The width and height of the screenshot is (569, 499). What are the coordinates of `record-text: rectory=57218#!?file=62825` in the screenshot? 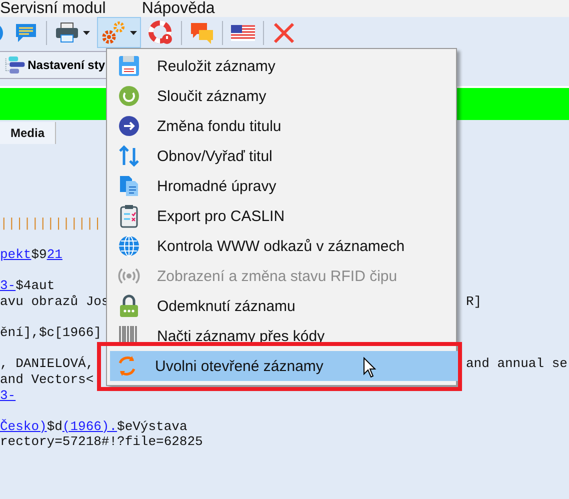 It's located at (101, 442).